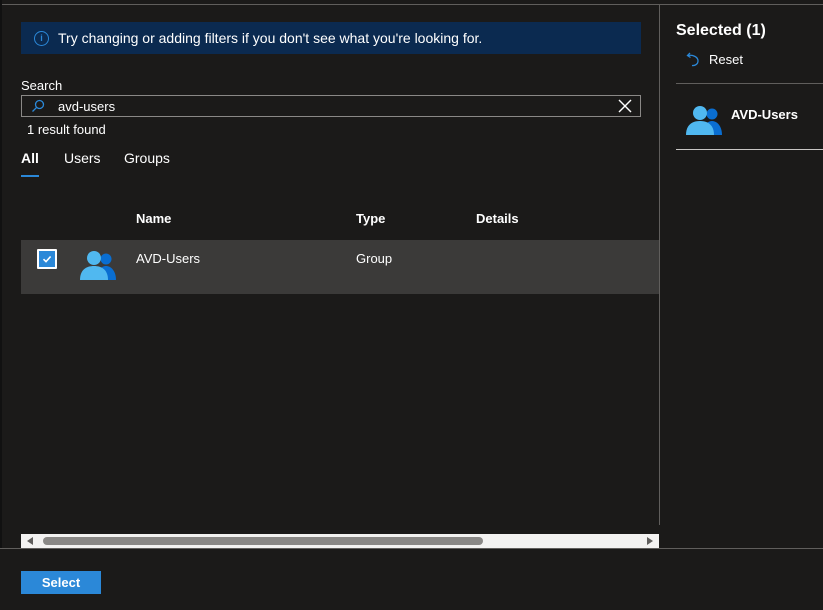 This screenshot has height=610, width=823. What do you see at coordinates (340, 267) in the screenshot?
I see `table-row: AVD-Users Group` at bounding box center [340, 267].